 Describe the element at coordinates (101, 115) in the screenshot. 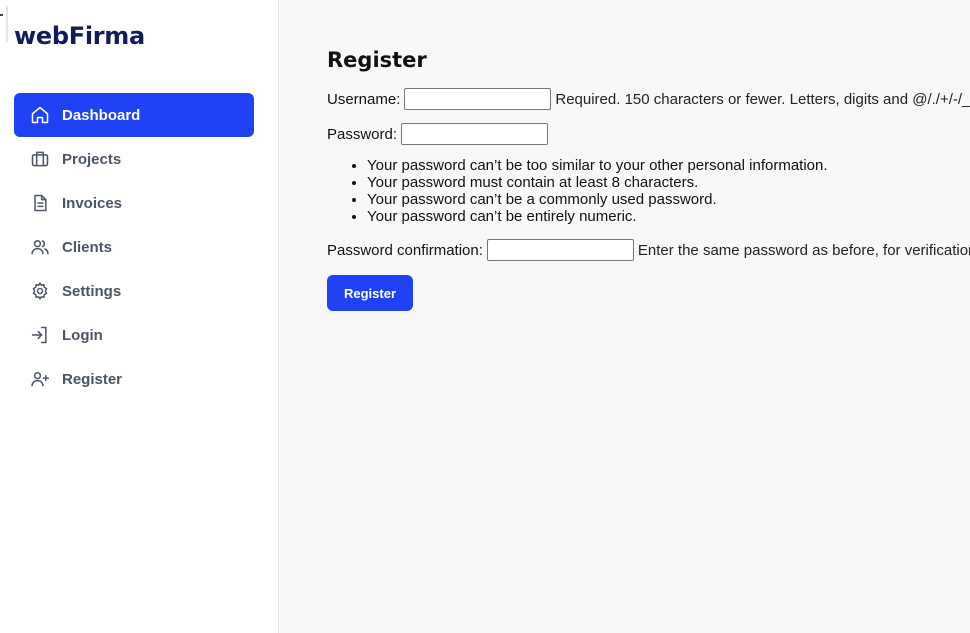

I see `sidebar-item-label: Dashboard` at that location.